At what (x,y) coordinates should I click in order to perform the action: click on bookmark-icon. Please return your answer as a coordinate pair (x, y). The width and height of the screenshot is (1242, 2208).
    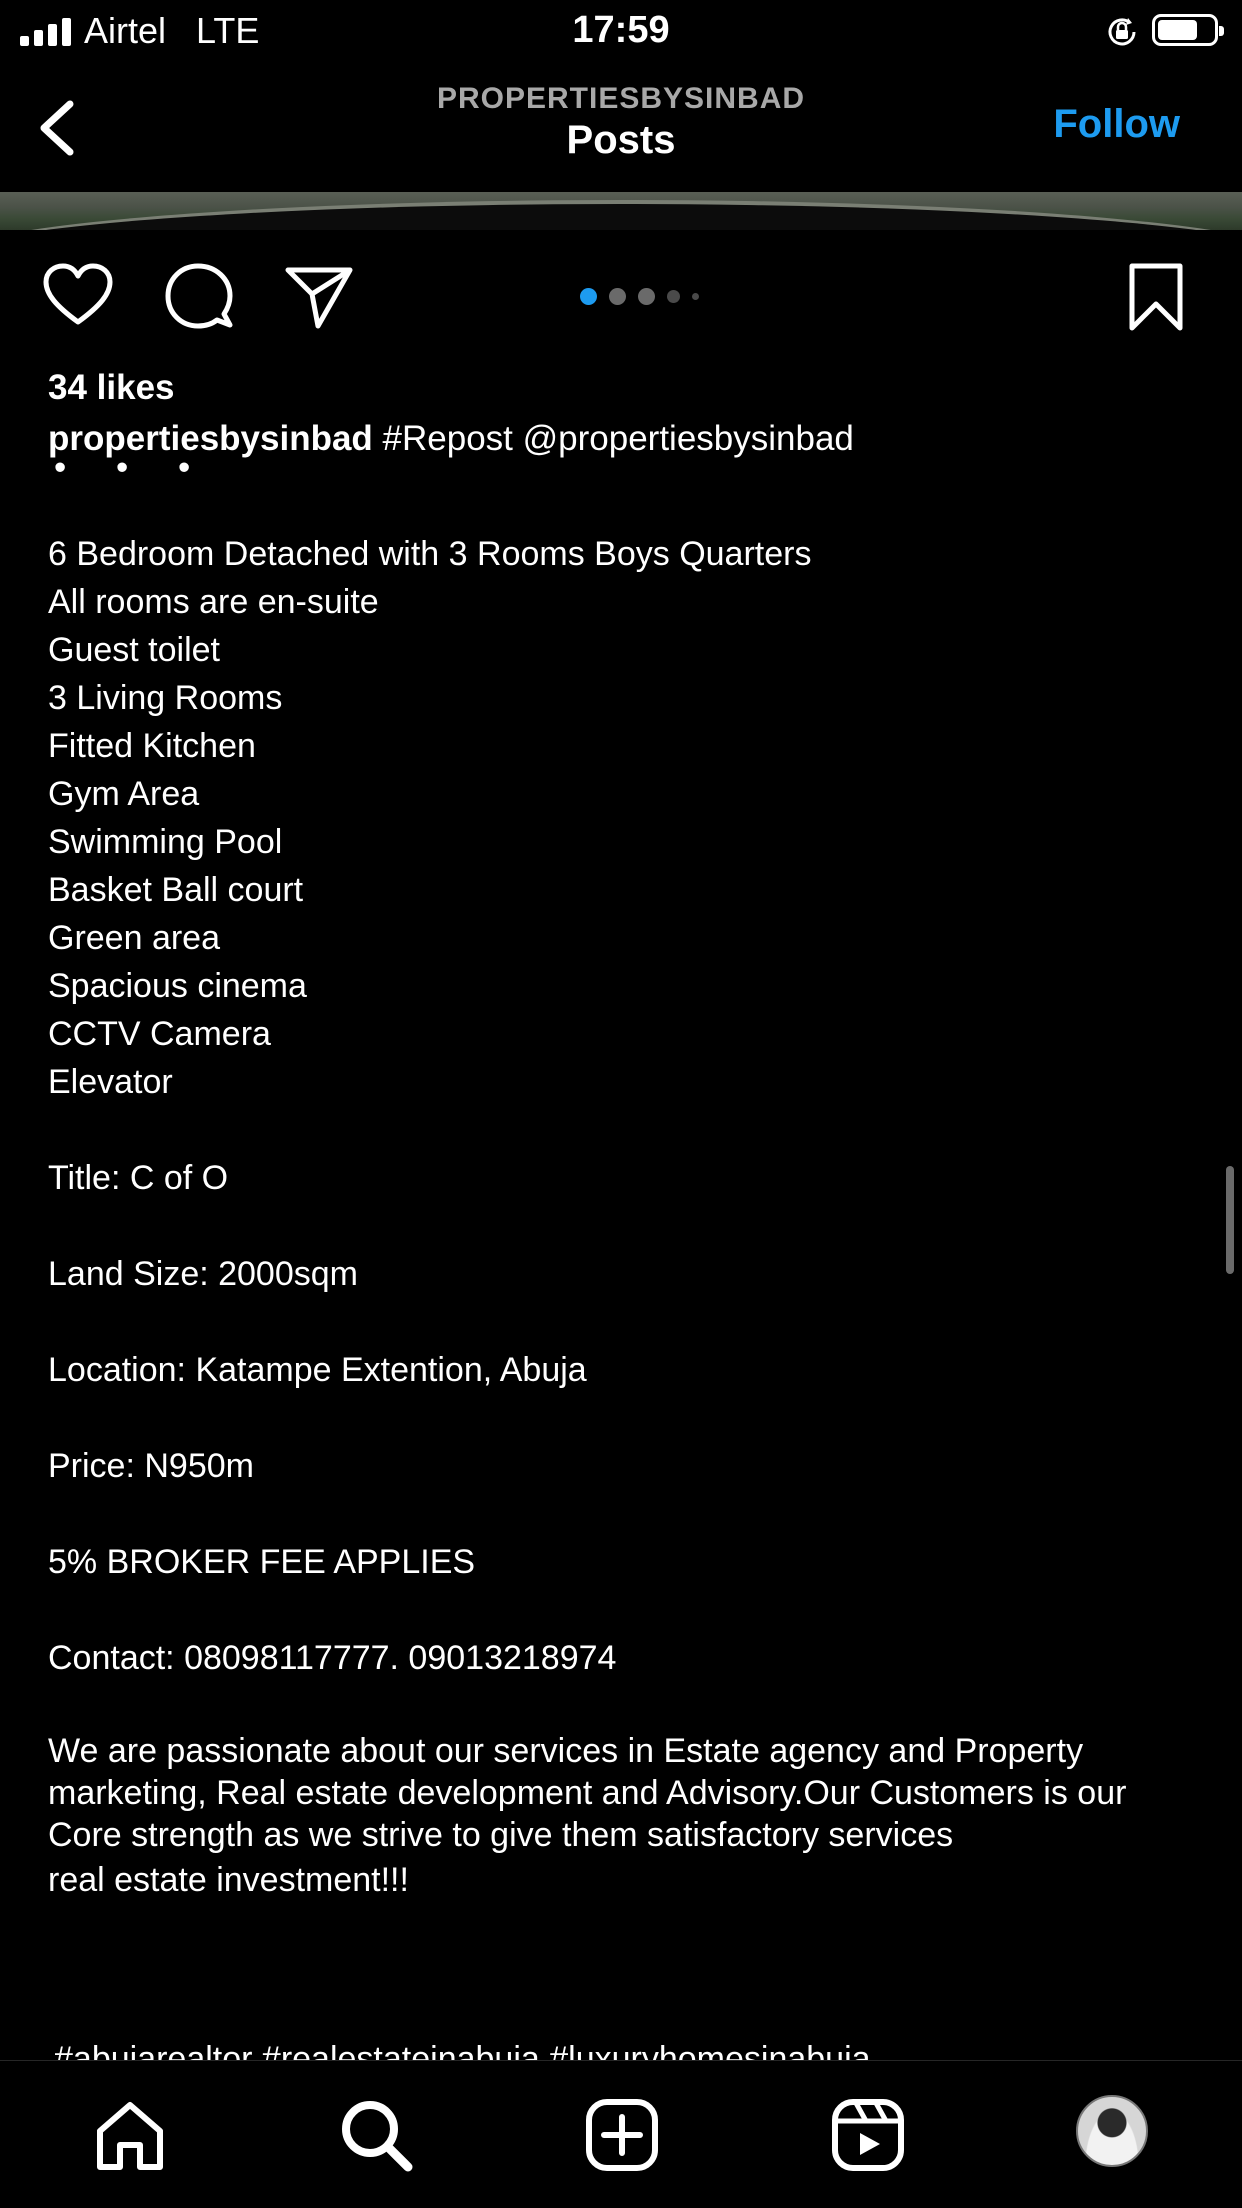
    Looking at the image, I should click on (1156, 298).